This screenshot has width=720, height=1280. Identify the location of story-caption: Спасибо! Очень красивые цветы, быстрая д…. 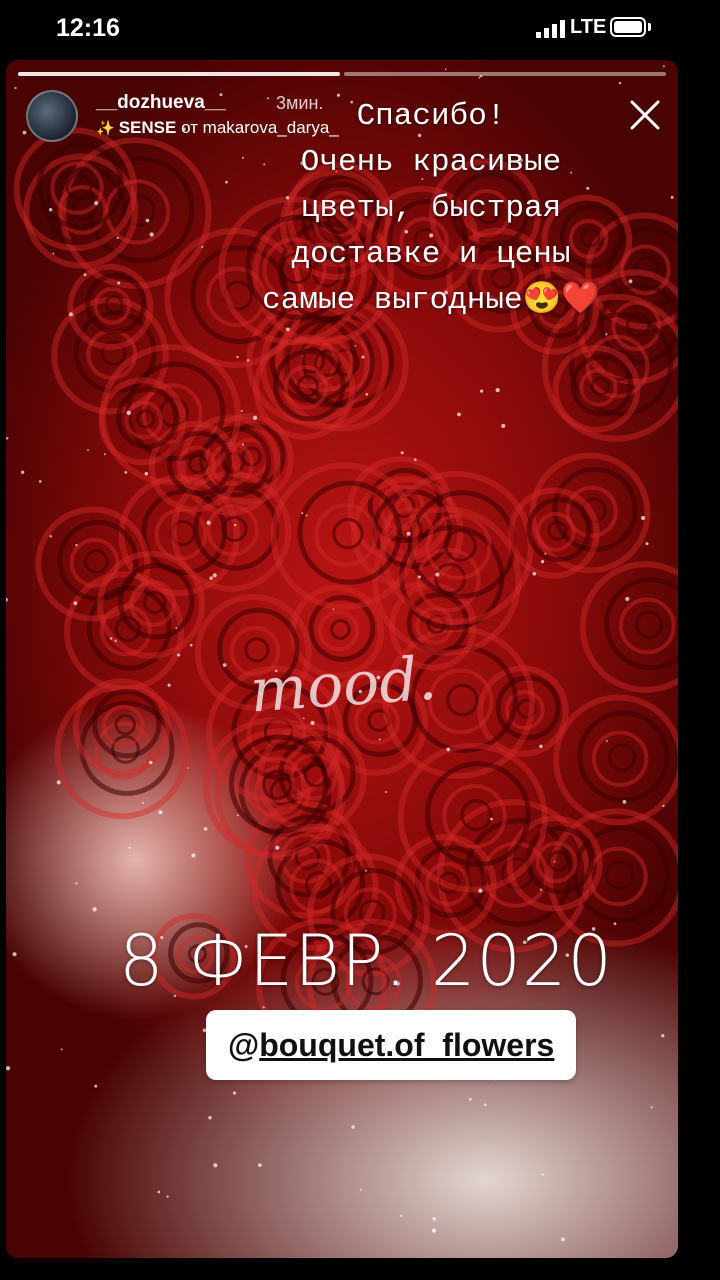
(431, 208).